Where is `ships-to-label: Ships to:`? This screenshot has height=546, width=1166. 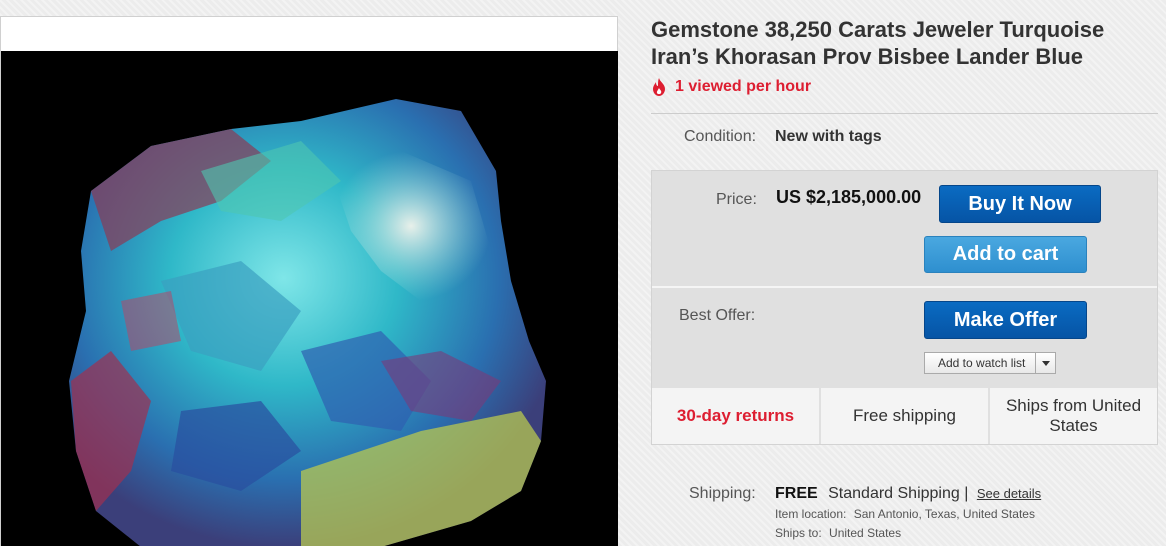
ships-to-label: Ships to: is located at coordinates (798, 533).